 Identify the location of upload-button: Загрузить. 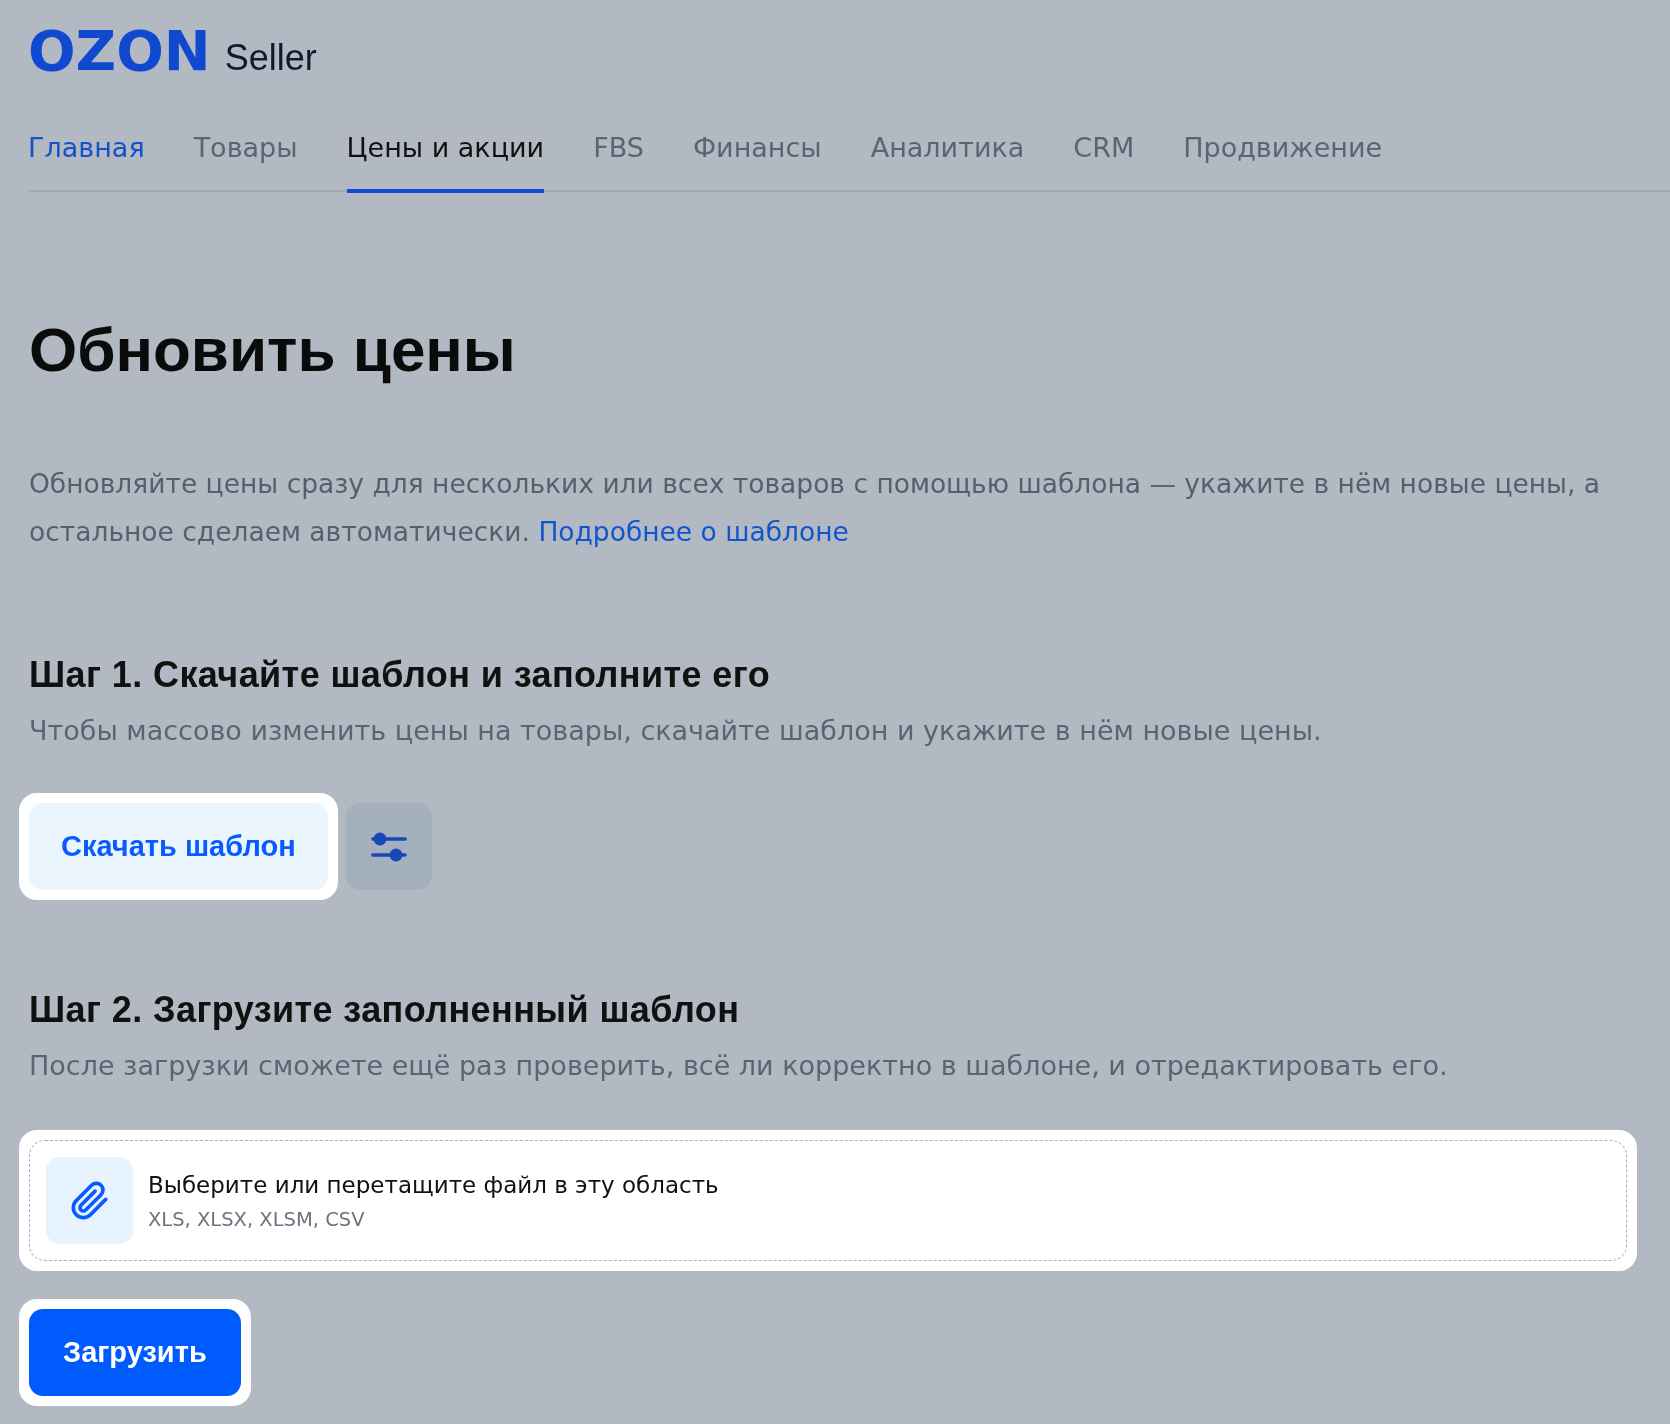
(135, 1352).